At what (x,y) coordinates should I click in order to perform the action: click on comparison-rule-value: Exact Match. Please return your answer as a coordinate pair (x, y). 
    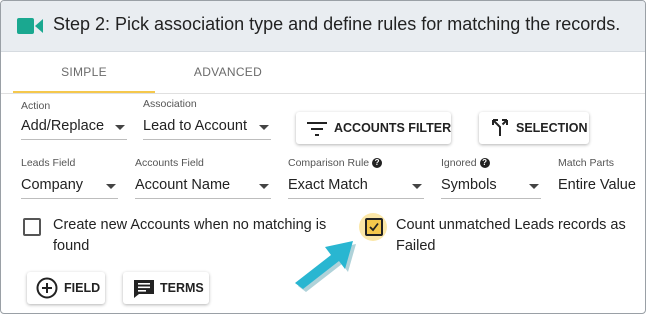
    Looking at the image, I should click on (328, 185).